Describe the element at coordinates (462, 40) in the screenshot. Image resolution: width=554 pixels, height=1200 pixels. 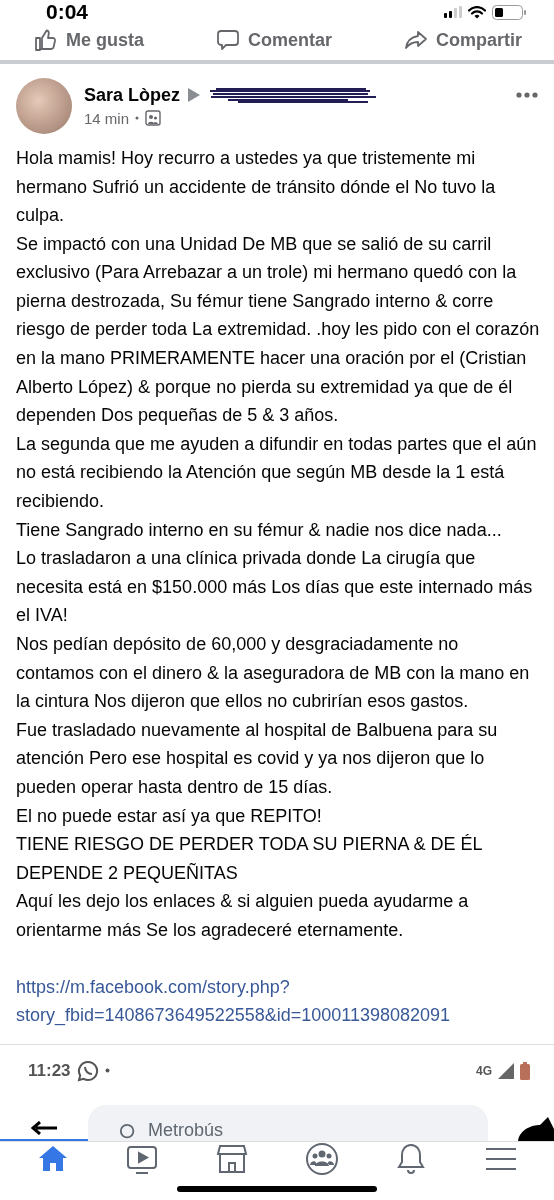
I see `share-button: Compartir` at that location.